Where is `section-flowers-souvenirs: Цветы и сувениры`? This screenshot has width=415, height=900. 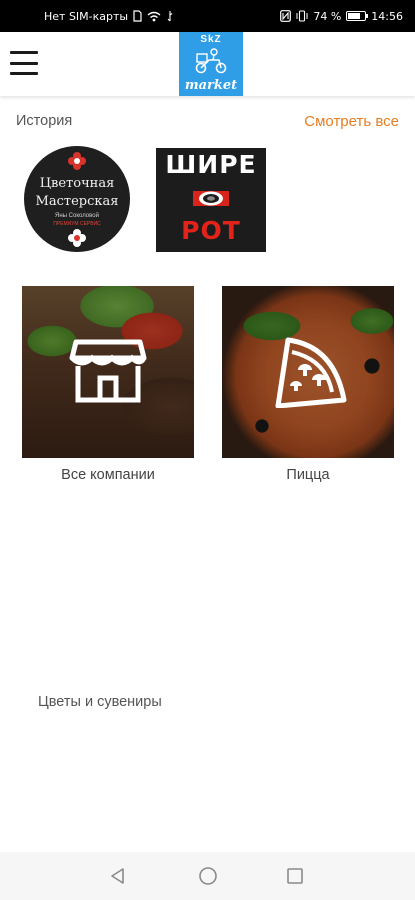 section-flowers-souvenirs: Цветы и сувениры is located at coordinates (100, 702).